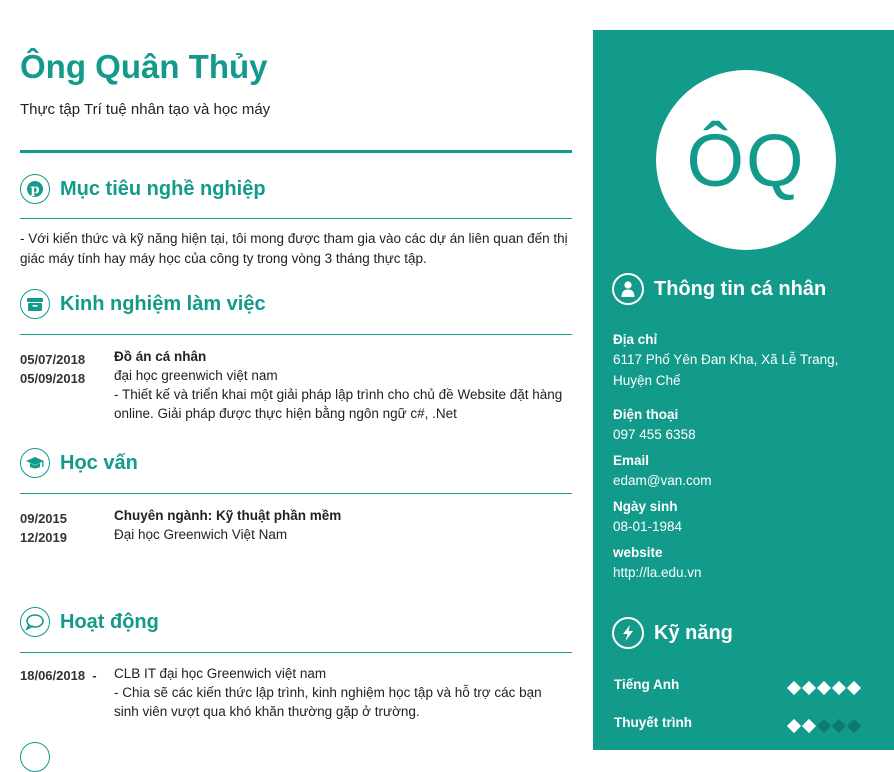 This screenshot has width=894, height=772. What do you see at coordinates (201, 534) in the screenshot?
I see `education-school: Đại học Greenwich Việt Nam` at bounding box center [201, 534].